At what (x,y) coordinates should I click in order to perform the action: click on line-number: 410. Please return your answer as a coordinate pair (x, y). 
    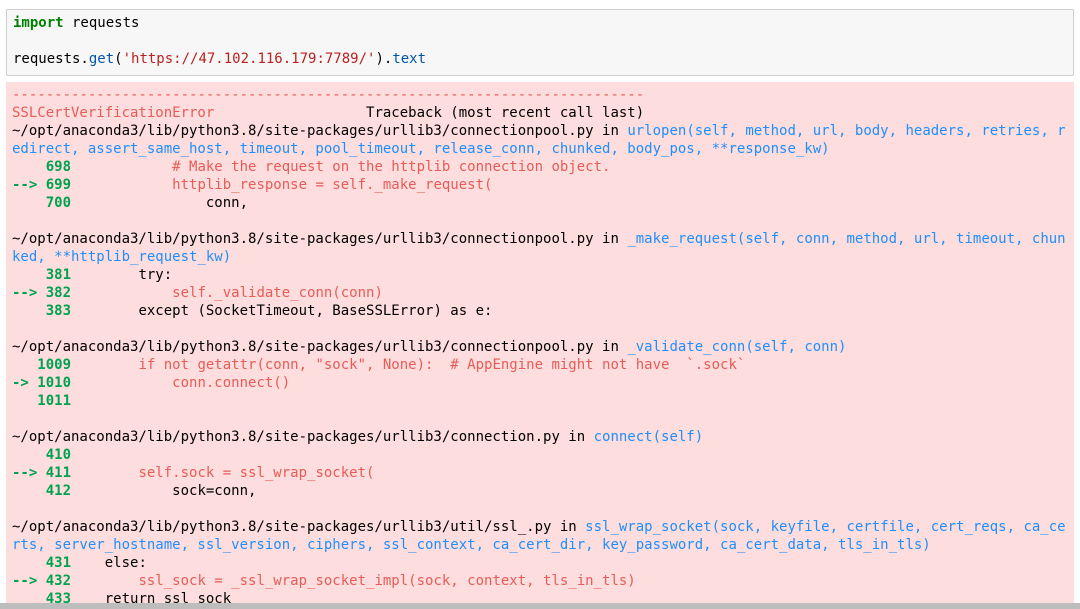
    Looking at the image, I should click on (58, 455).